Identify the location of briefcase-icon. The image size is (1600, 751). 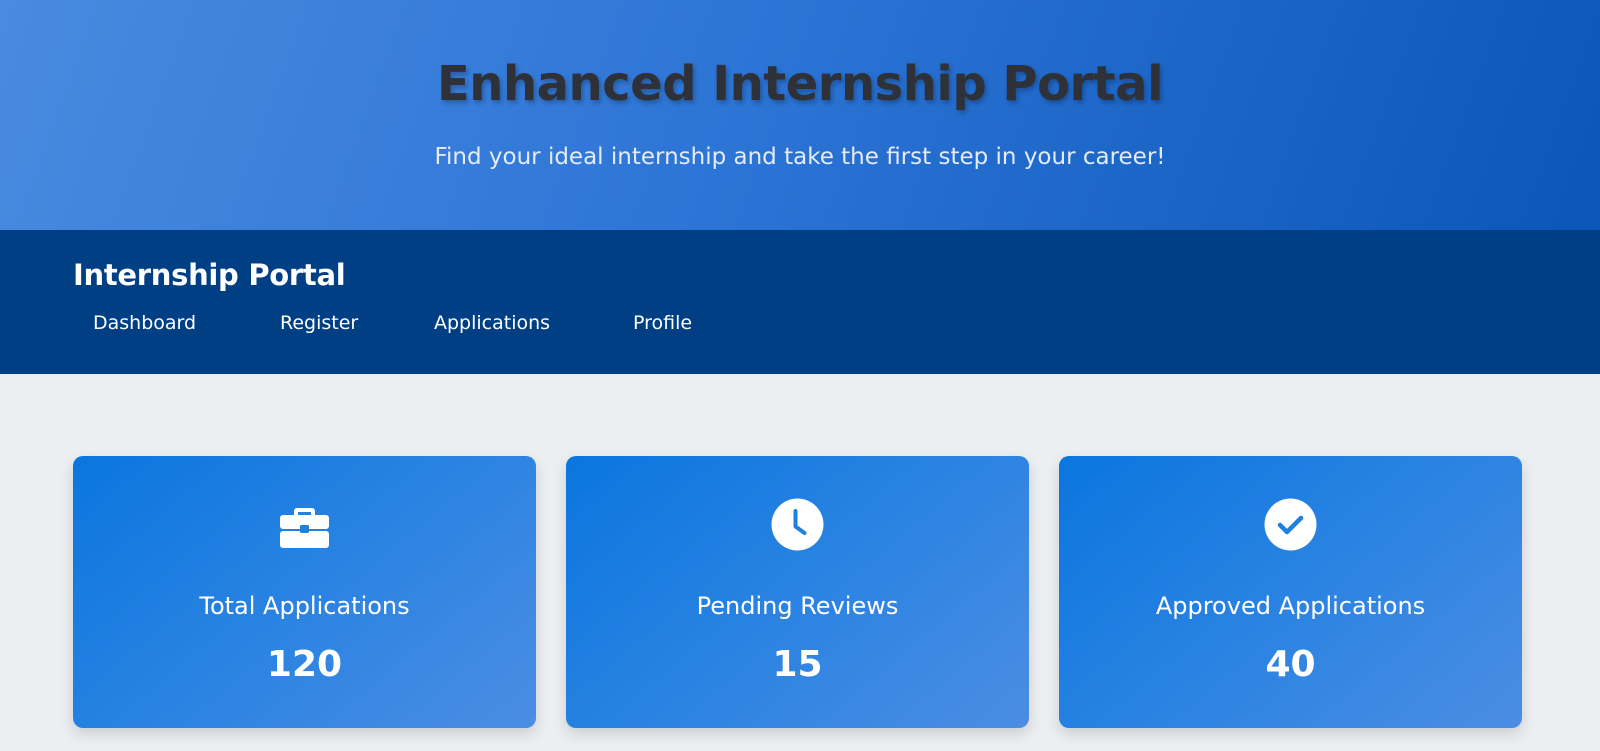
(304, 528).